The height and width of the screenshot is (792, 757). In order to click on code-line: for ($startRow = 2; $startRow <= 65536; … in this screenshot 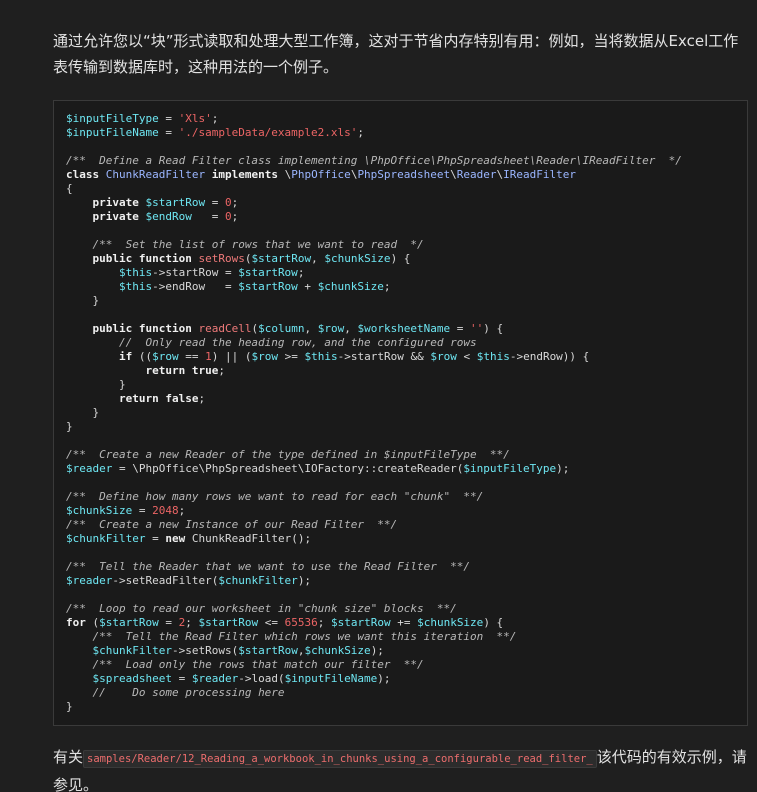, I will do `click(400, 623)`.